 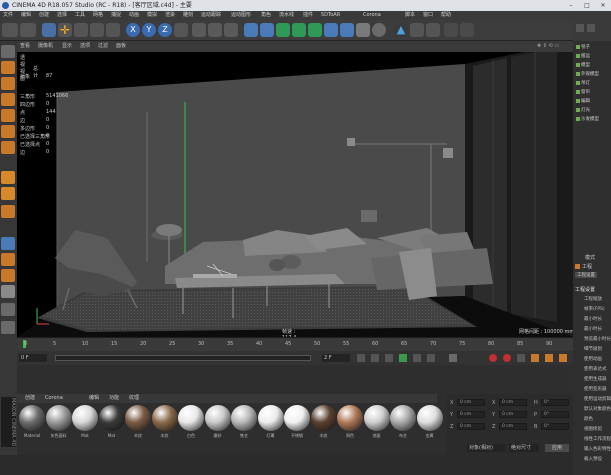 I want to click on filter-icon, so click(x=580, y=28).